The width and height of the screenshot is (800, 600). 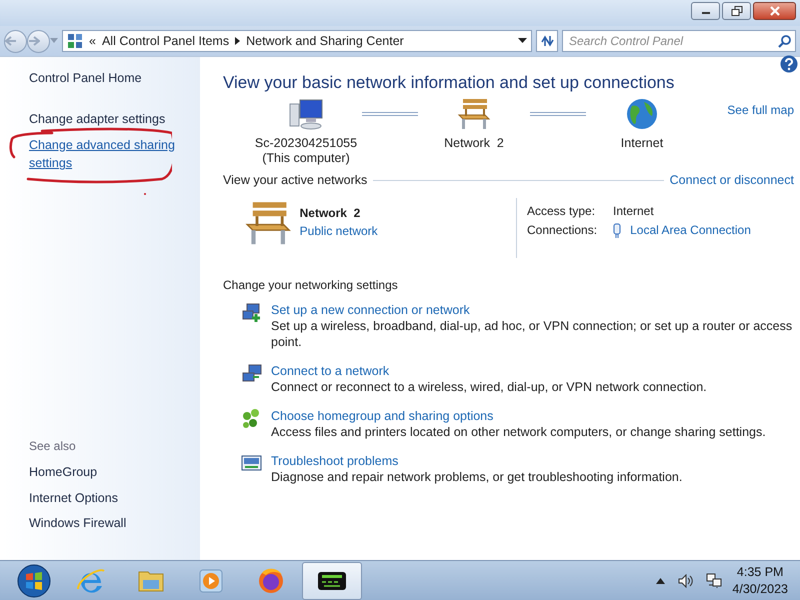 What do you see at coordinates (306, 158) in the screenshot?
I see `node-sublabel: (This computer)` at bounding box center [306, 158].